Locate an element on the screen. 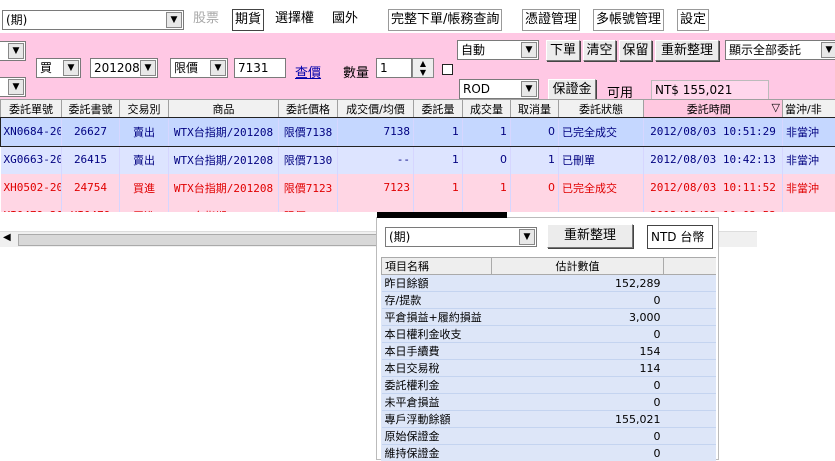 The image size is (835, 461). cell-cancelled: 0 is located at coordinates (535, 132).